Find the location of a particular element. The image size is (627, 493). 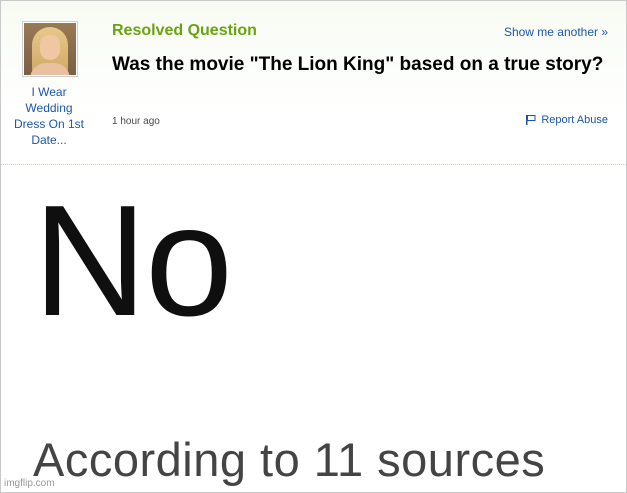

report-abuse-label: Report Abuse is located at coordinates (574, 120).